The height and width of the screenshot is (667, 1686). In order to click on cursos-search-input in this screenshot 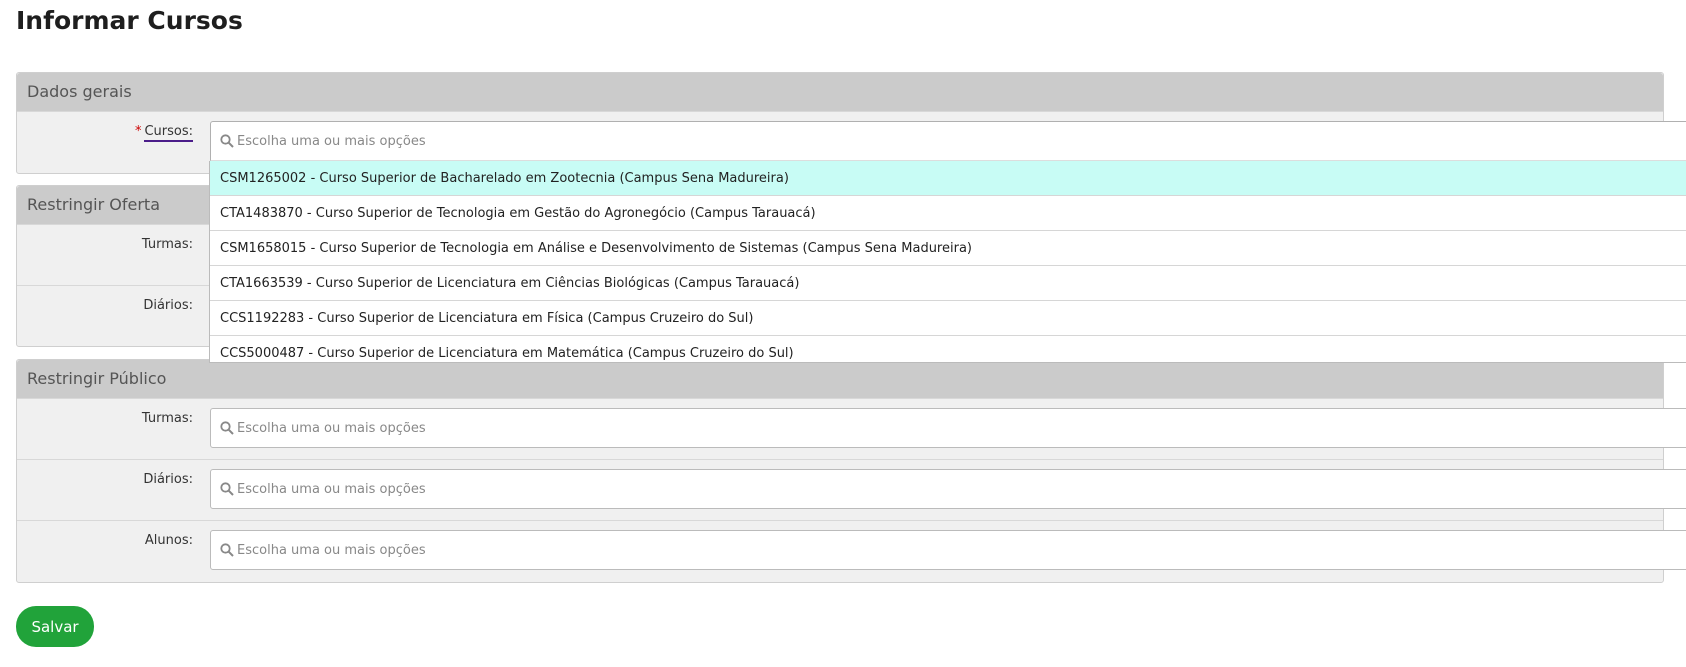, I will do `click(537, 141)`.